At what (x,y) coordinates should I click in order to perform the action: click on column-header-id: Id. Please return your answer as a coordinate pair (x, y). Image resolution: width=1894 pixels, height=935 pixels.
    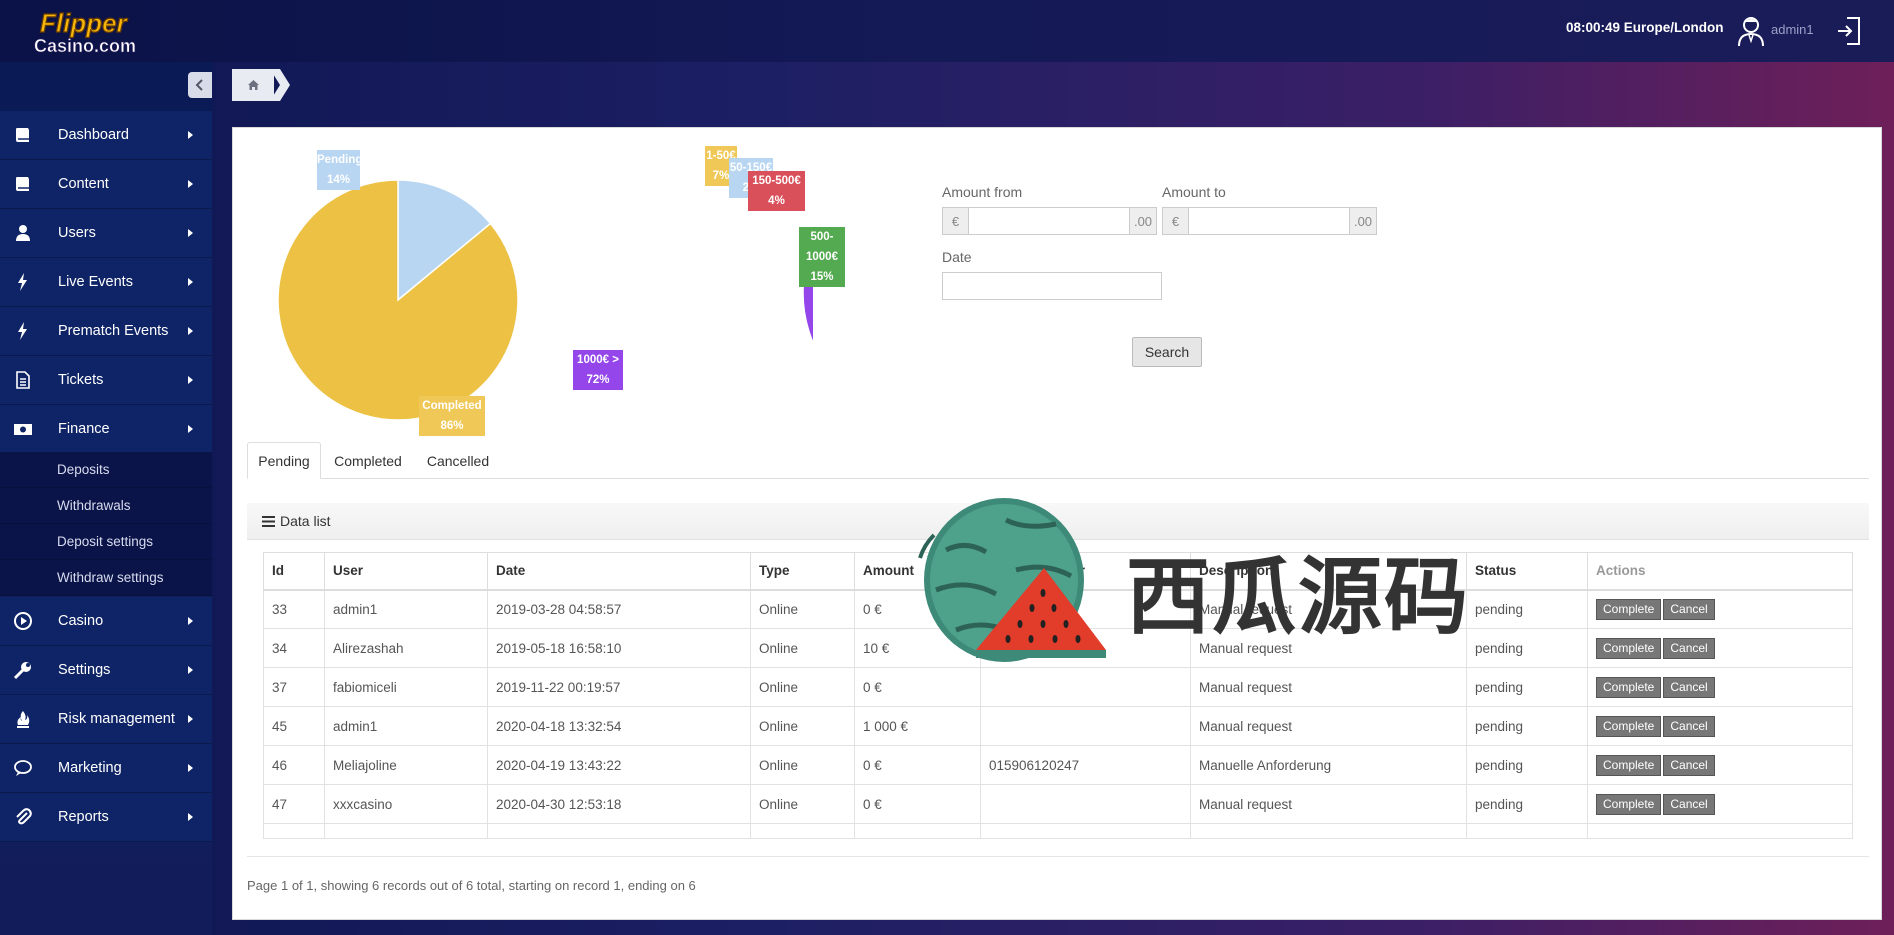
    Looking at the image, I should click on (294, 571).